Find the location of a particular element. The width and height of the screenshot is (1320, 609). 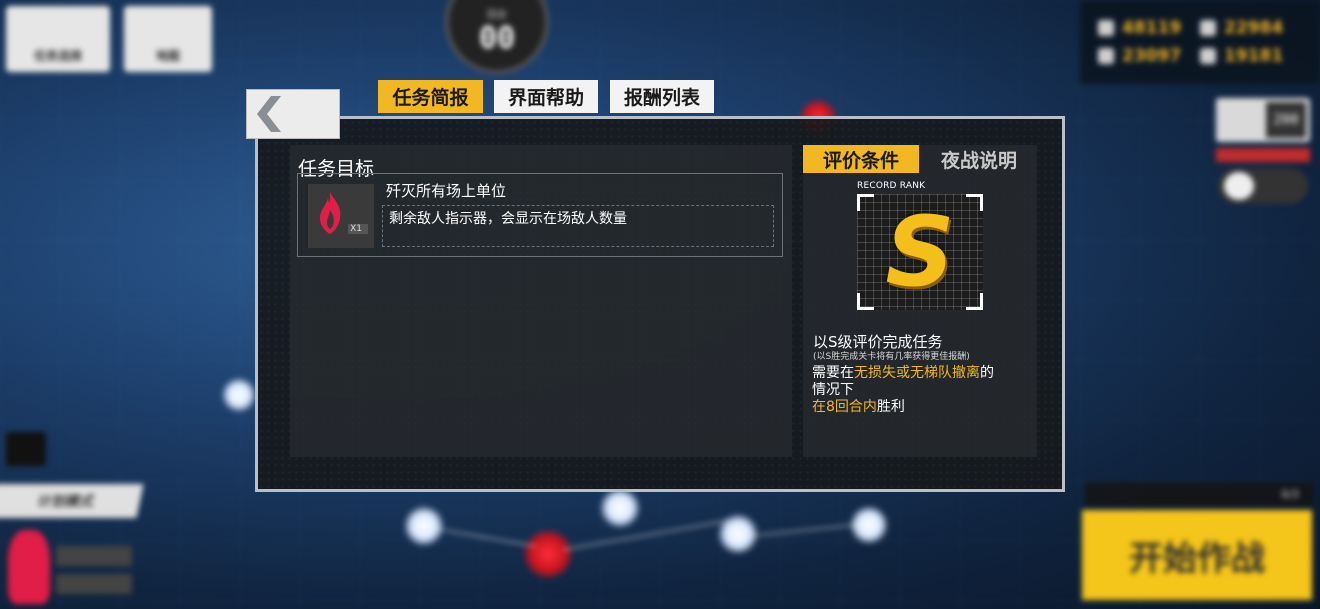

objective-icon: X1 is located at coordinates (341, 216).